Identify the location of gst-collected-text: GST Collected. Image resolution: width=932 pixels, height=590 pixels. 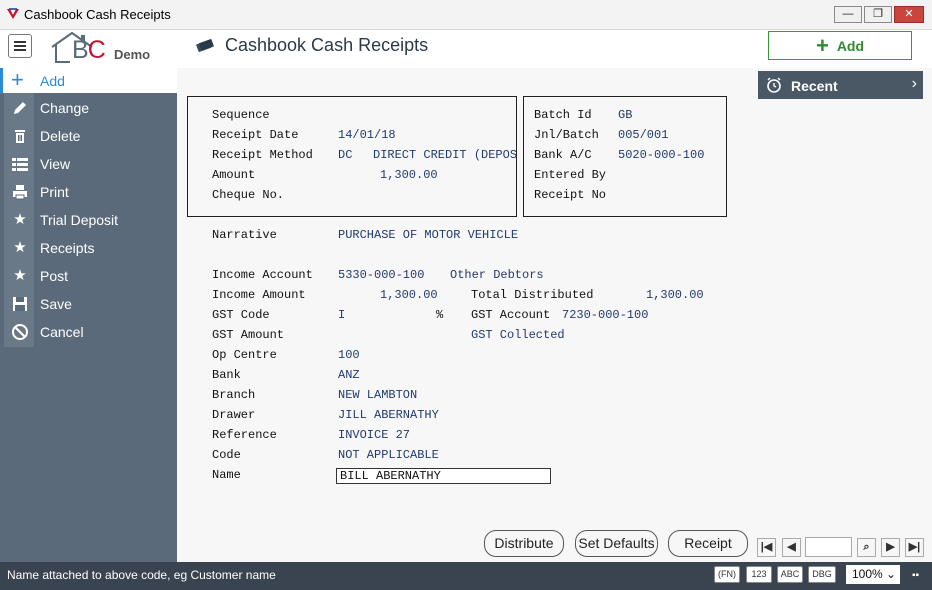
(518, 335).